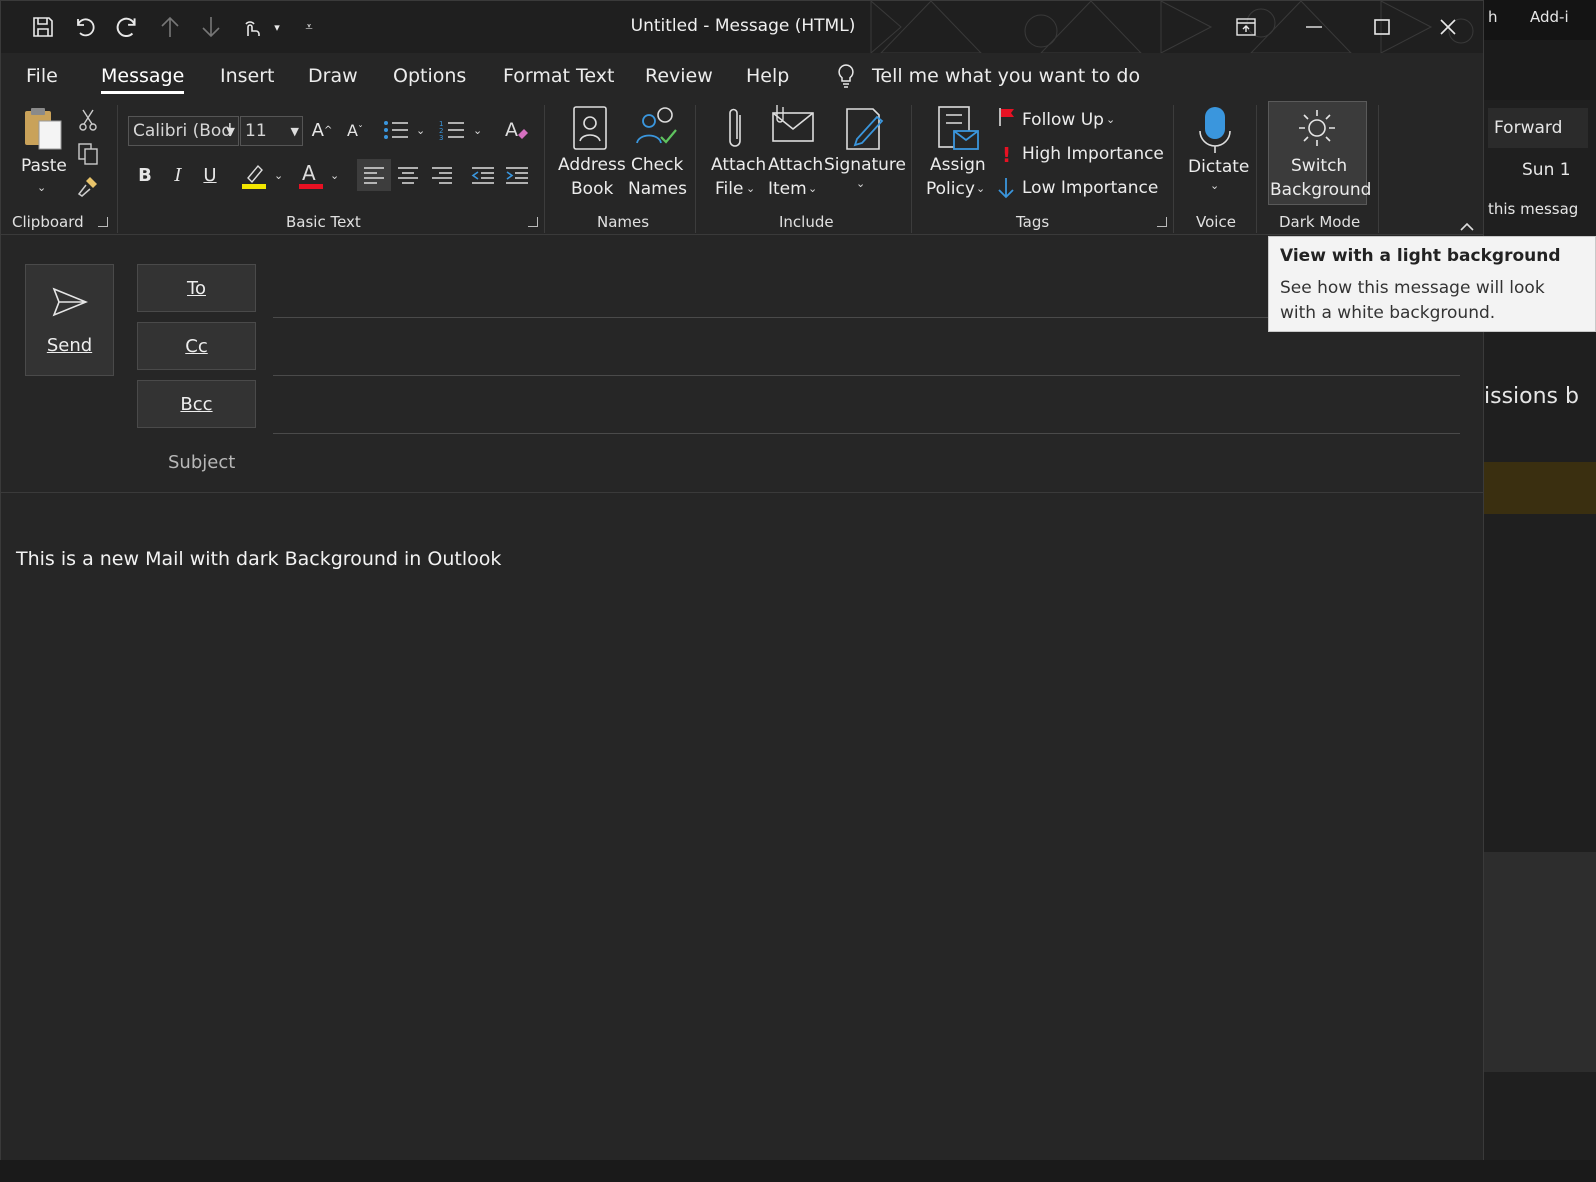 The height and width of the screenshot is (1182, 1596). I want to click on font-color-icon: A, so click(311, 175).